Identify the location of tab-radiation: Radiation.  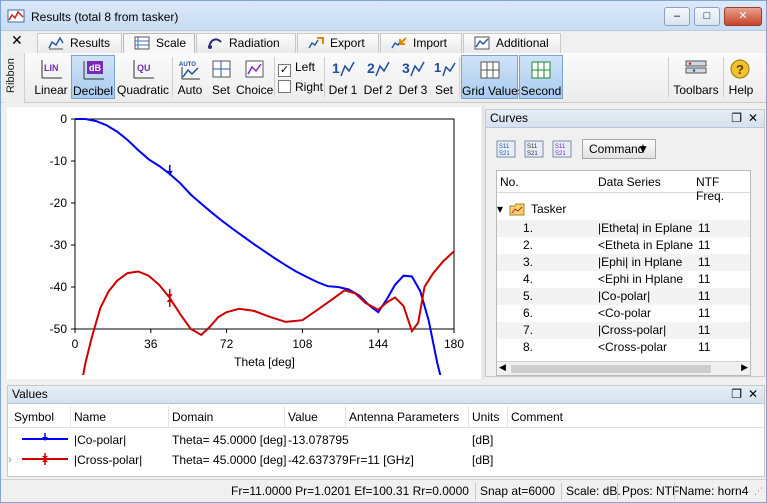
(246, 43).